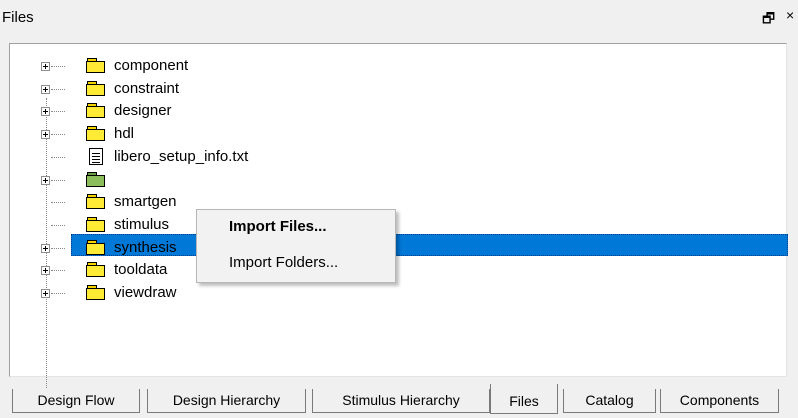 This screenshot has height=418, width=798. Describe the element at coordinates (147, 88) in the screenshot. I see `tree-item-label: constraint` at that location.